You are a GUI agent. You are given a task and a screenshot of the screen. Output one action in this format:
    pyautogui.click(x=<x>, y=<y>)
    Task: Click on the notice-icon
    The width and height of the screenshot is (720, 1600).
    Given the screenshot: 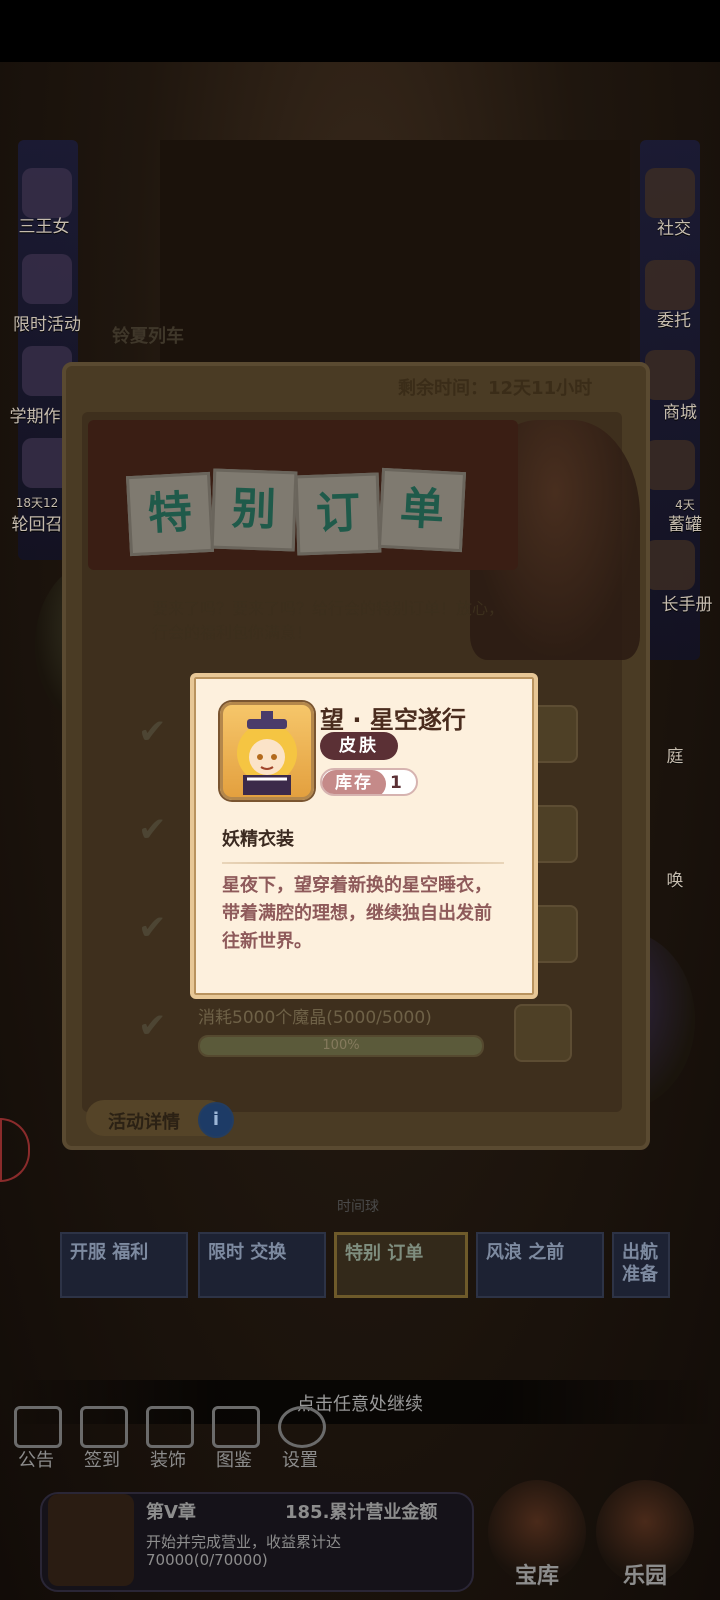 What is the action you would take?
    pyautogui.click(x=38, y=1427)
    